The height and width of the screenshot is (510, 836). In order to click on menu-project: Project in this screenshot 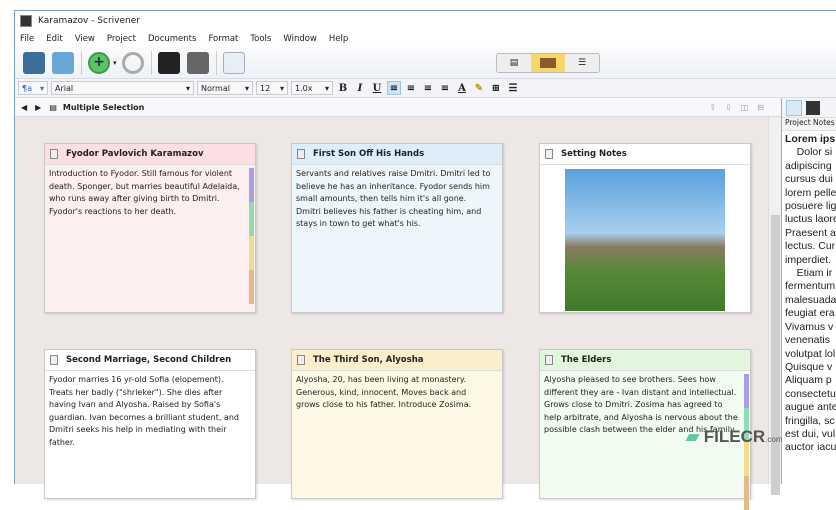, I will do `click(121, 39)`.